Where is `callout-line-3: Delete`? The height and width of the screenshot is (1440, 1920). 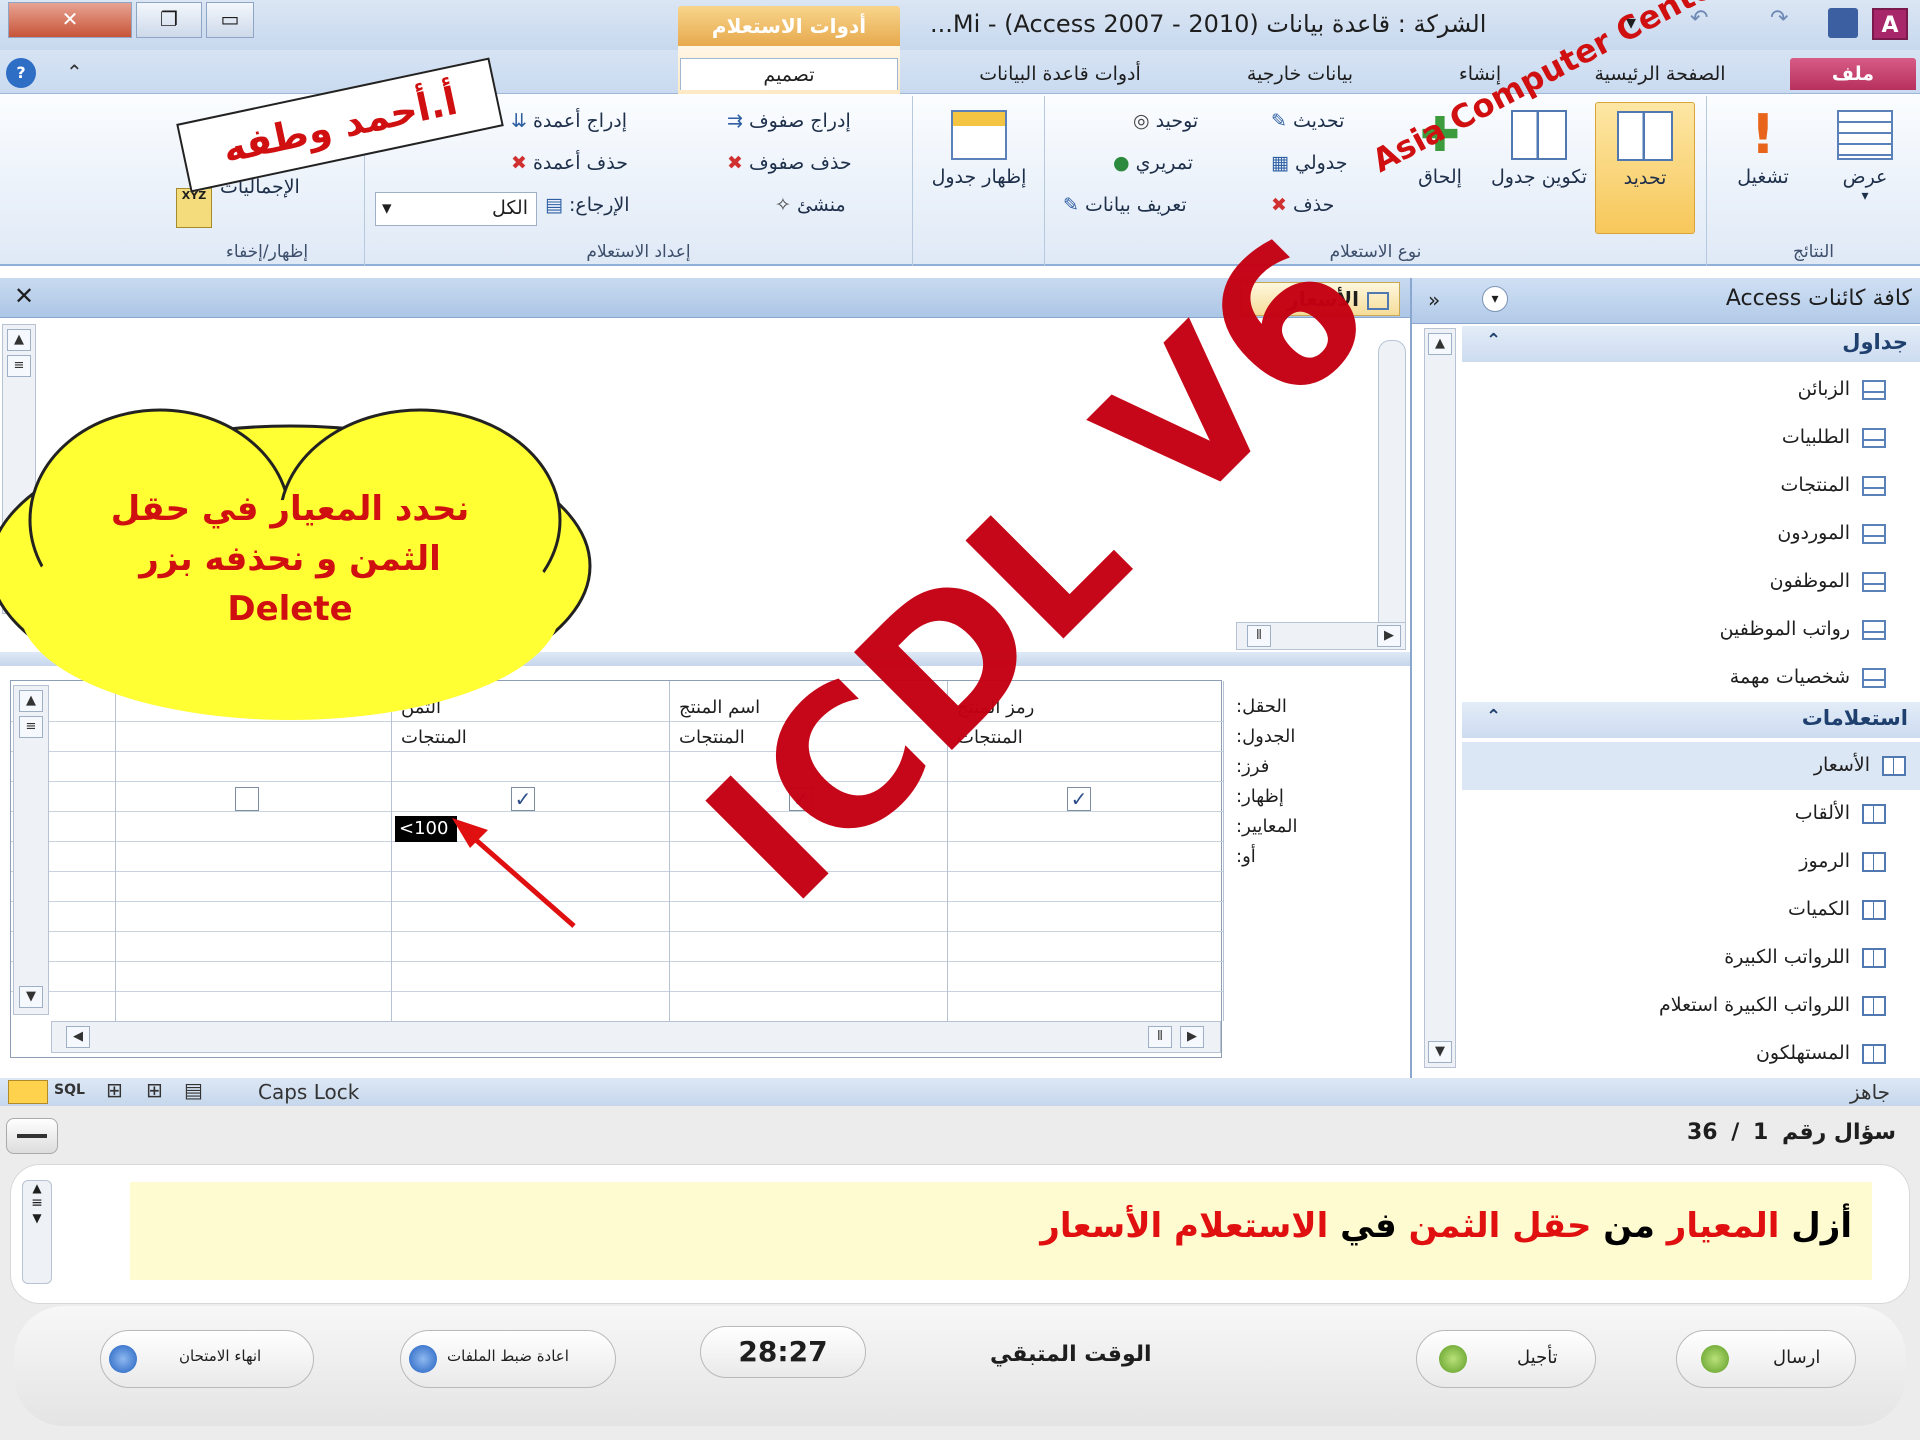
callout-line-3: Delete is located at coordinates (290, 609).